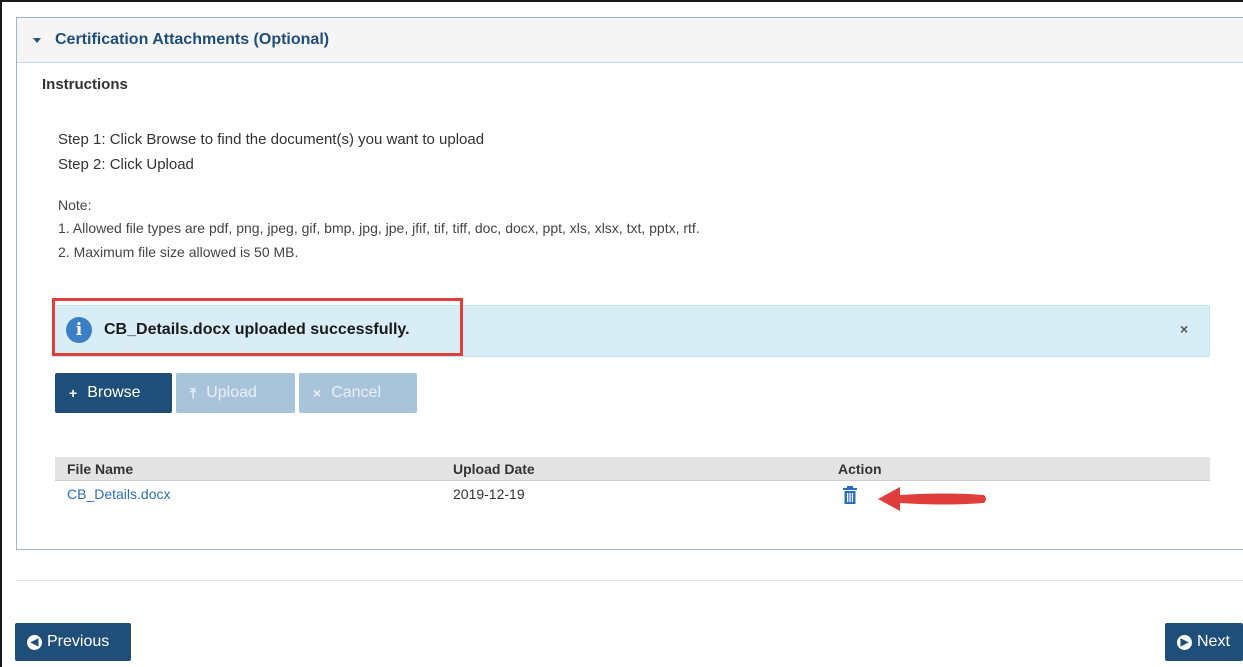  Describe the element at coordinates (1184, 642) in the screenshot. I see `chevron-right-icon: ▶` at that location.